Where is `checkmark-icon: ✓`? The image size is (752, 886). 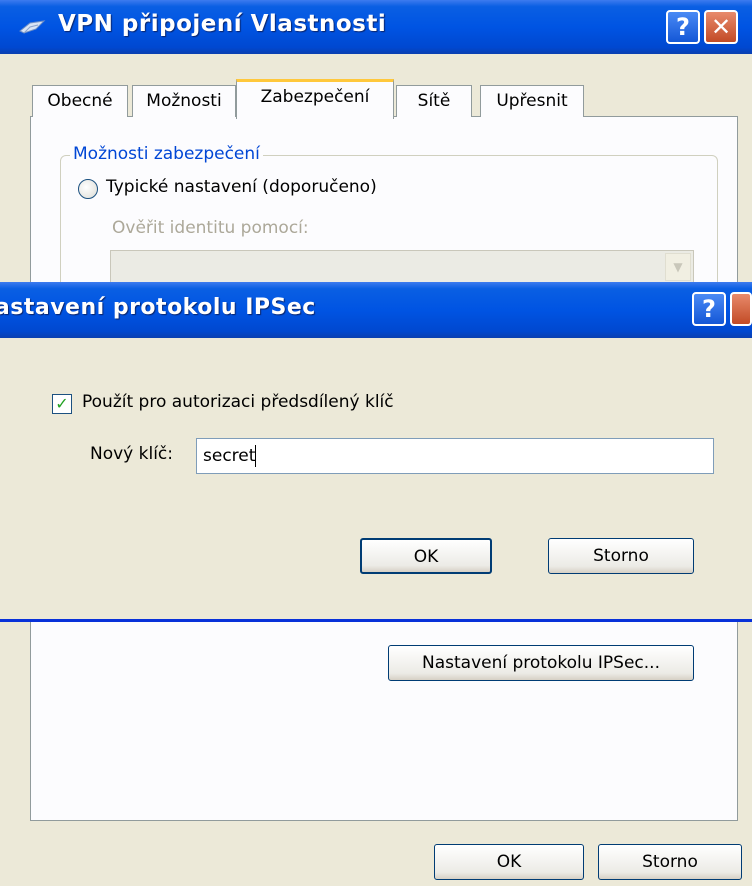
checkmark-icon: ✓ is located at coordinates (62, 403).